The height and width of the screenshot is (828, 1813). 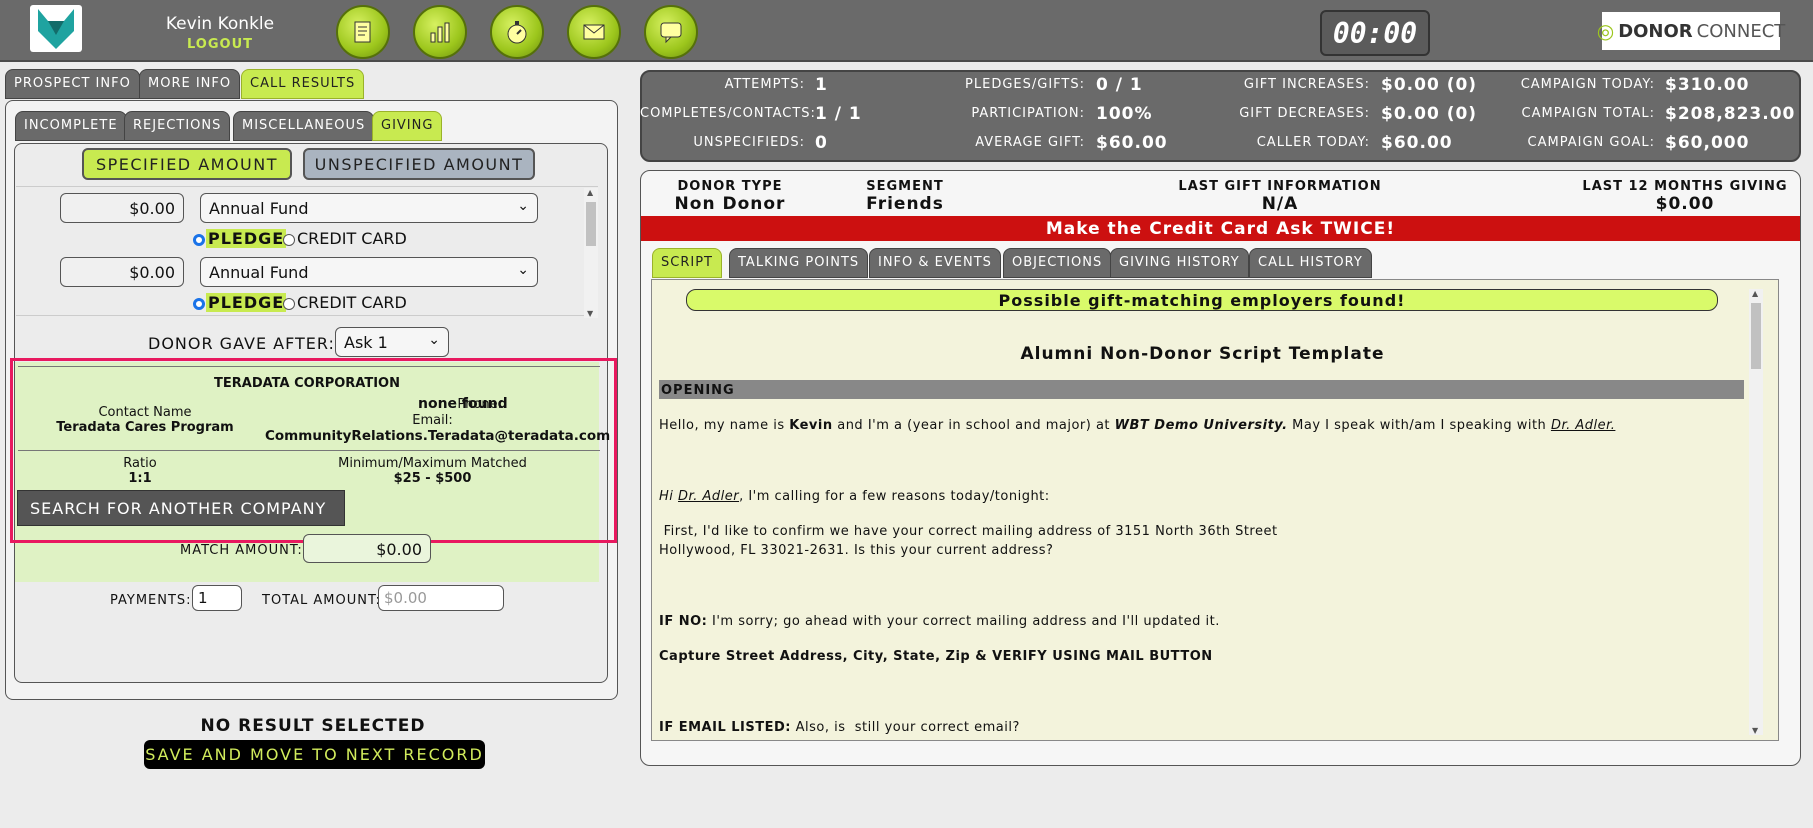 I want to click on donor-type-label: DONOR TYPE, so click(x=730, y=186).